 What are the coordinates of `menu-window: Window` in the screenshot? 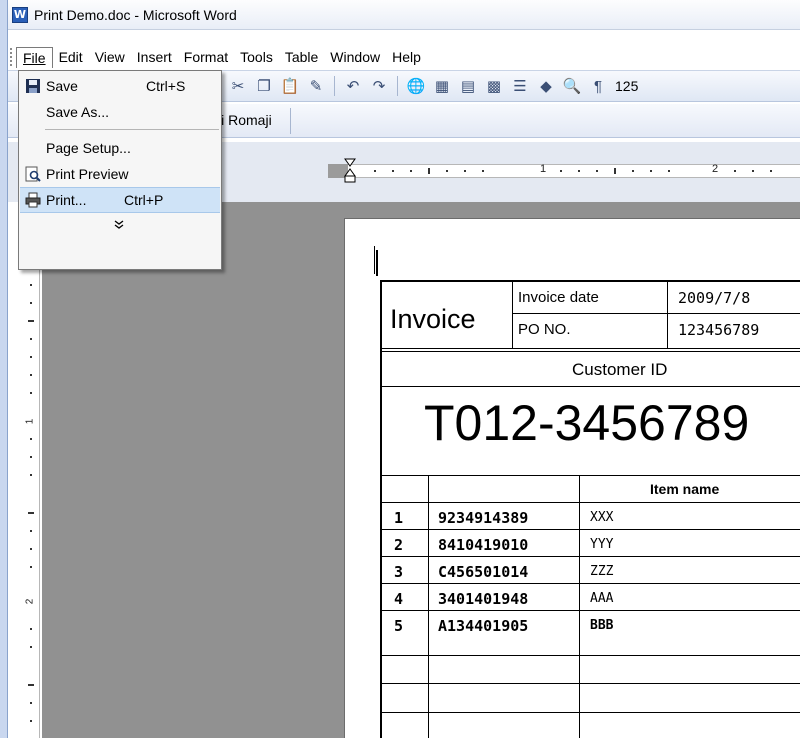 It's located at (355, 57).